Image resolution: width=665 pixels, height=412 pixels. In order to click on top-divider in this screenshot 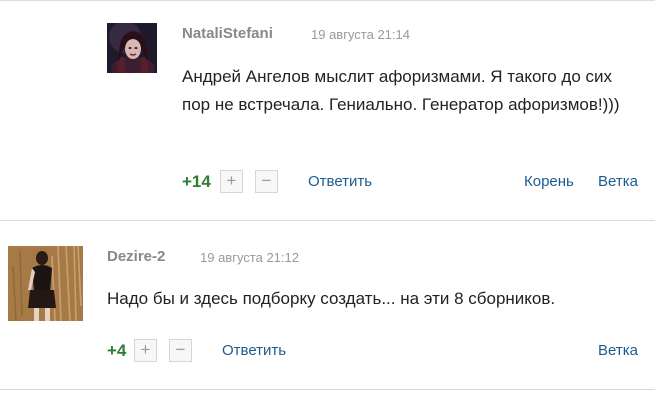, I will do `click(327, 0)`.